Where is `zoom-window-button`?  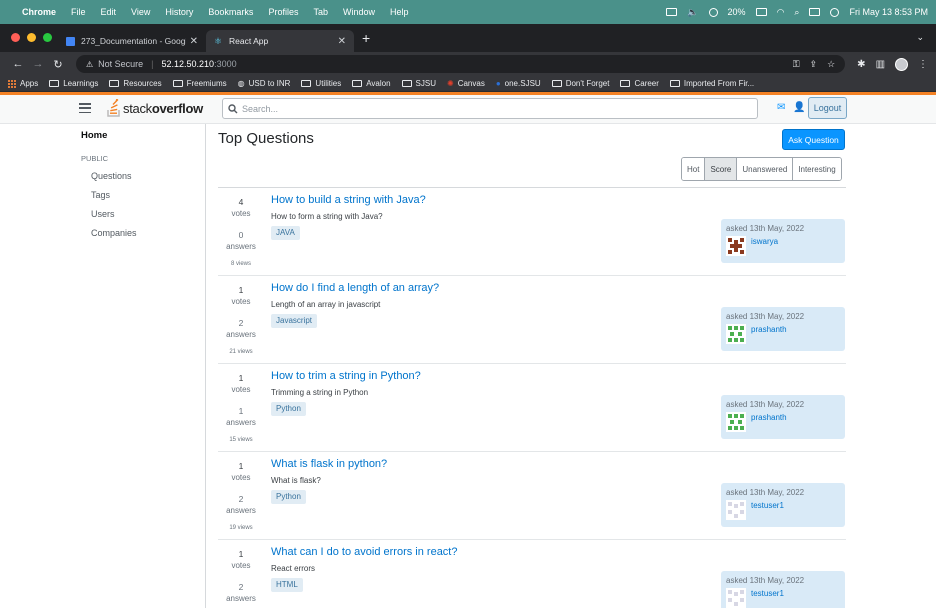
zoom-window-button is located at coordinates (47, 37).